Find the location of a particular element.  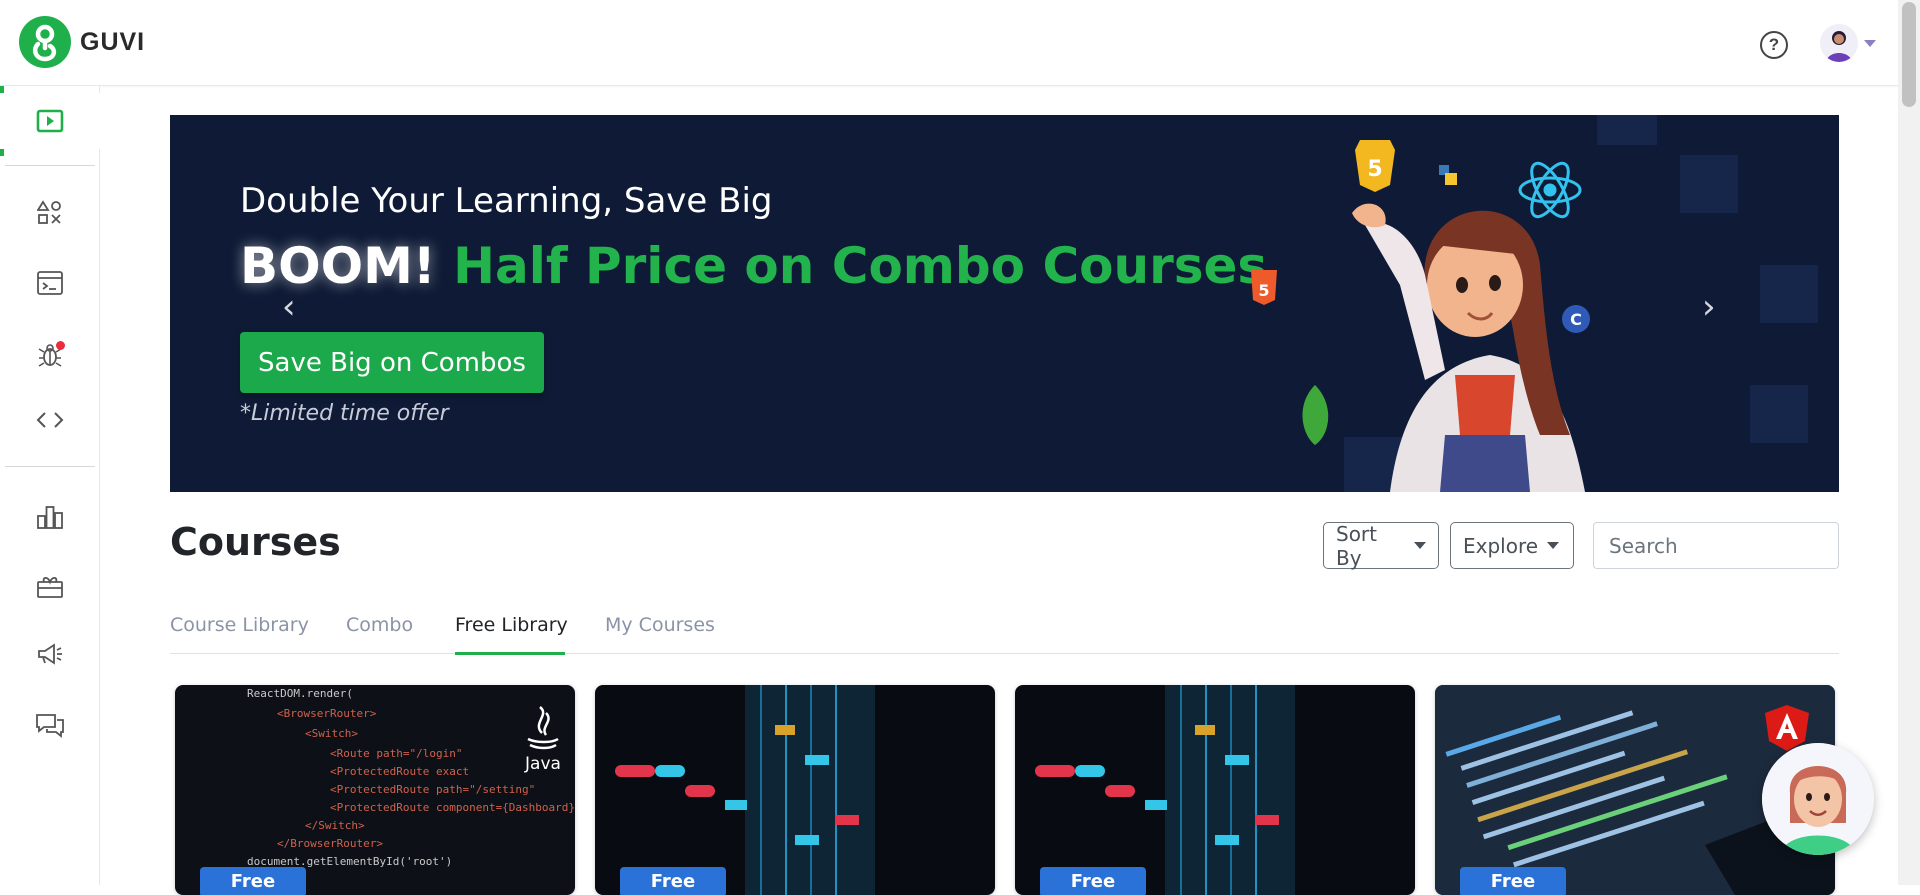

sidebar-item-leaderboard is located at coordinates (50, 517).